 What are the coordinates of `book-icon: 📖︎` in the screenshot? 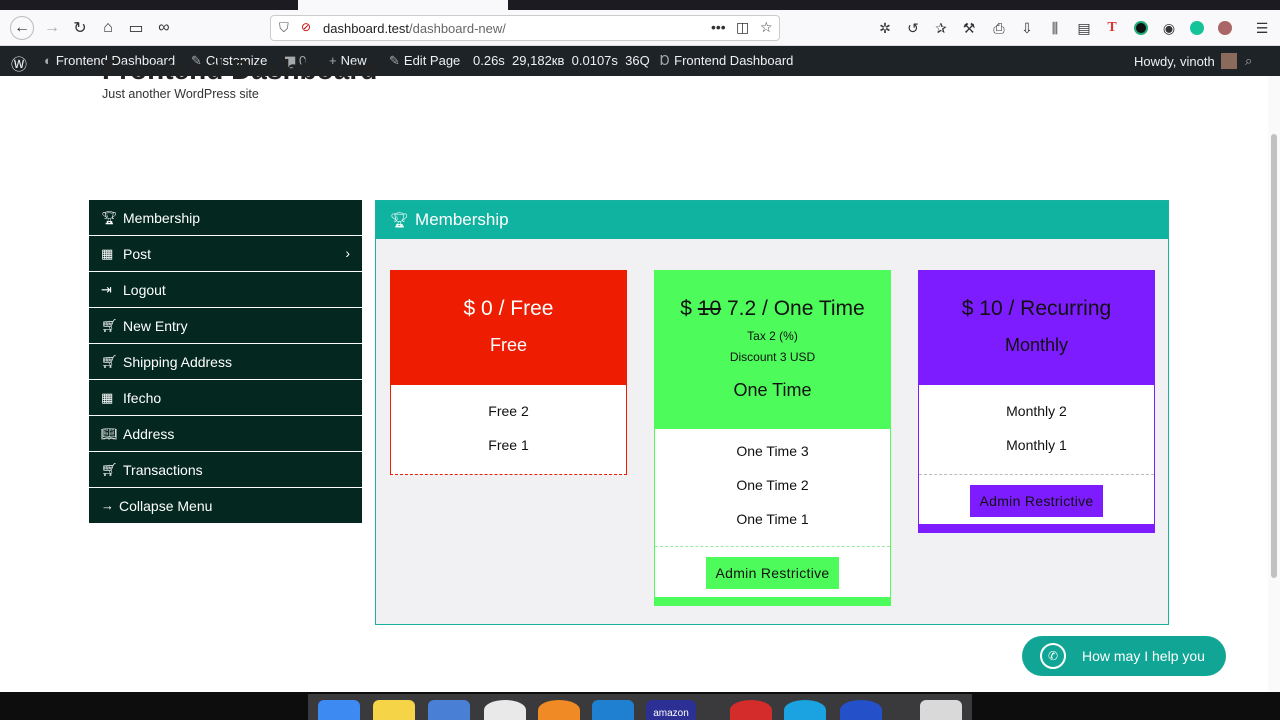 It's located at (109, 433).